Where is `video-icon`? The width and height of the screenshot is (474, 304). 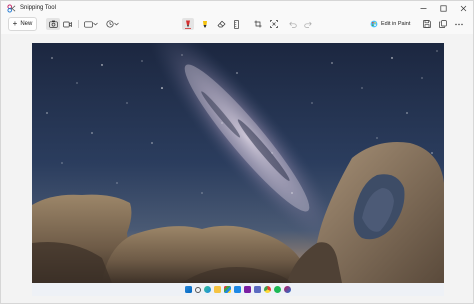 video-icon is located at coordinates (67, 24).